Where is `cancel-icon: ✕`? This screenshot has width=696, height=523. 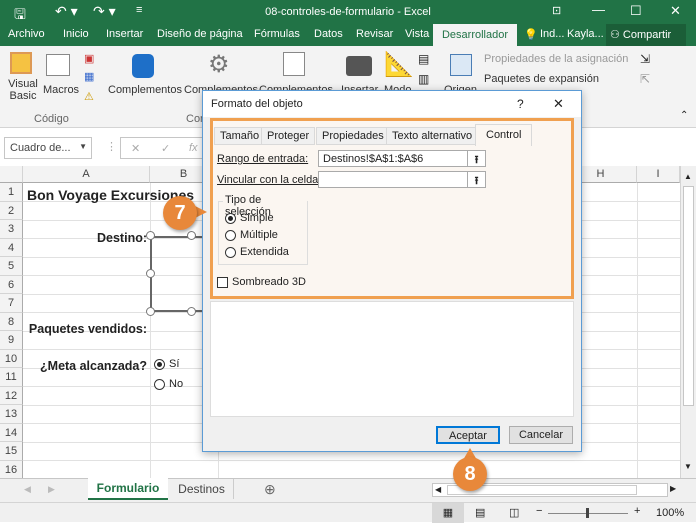 cancel-icon: ✕ is located at coordinates (135, 148).